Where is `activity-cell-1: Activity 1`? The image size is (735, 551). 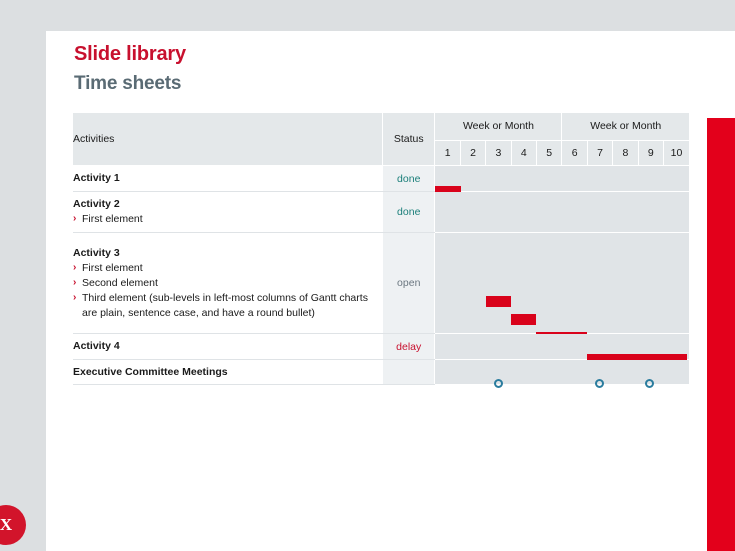 activity-cell-1: Activity 1 is located at coordinates (228, 178).